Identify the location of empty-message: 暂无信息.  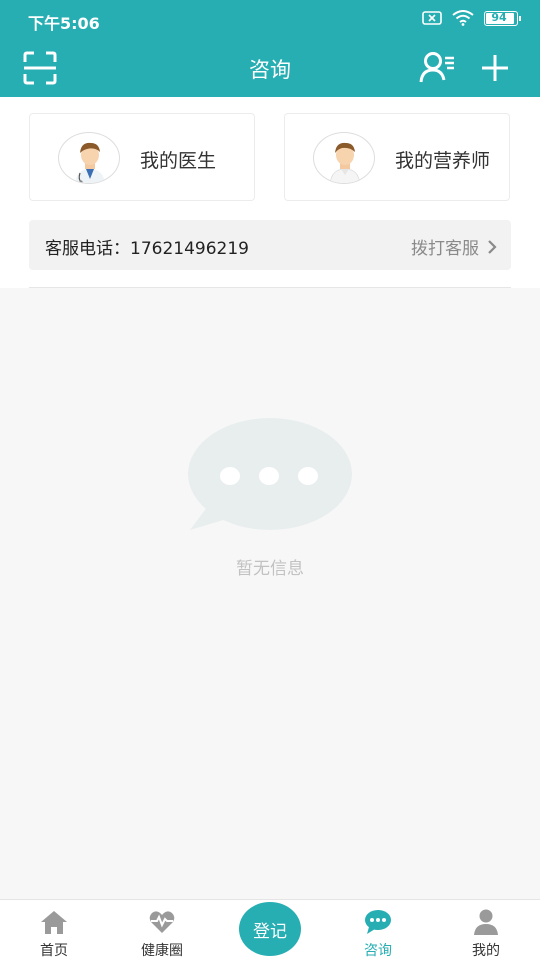
(270, 569).